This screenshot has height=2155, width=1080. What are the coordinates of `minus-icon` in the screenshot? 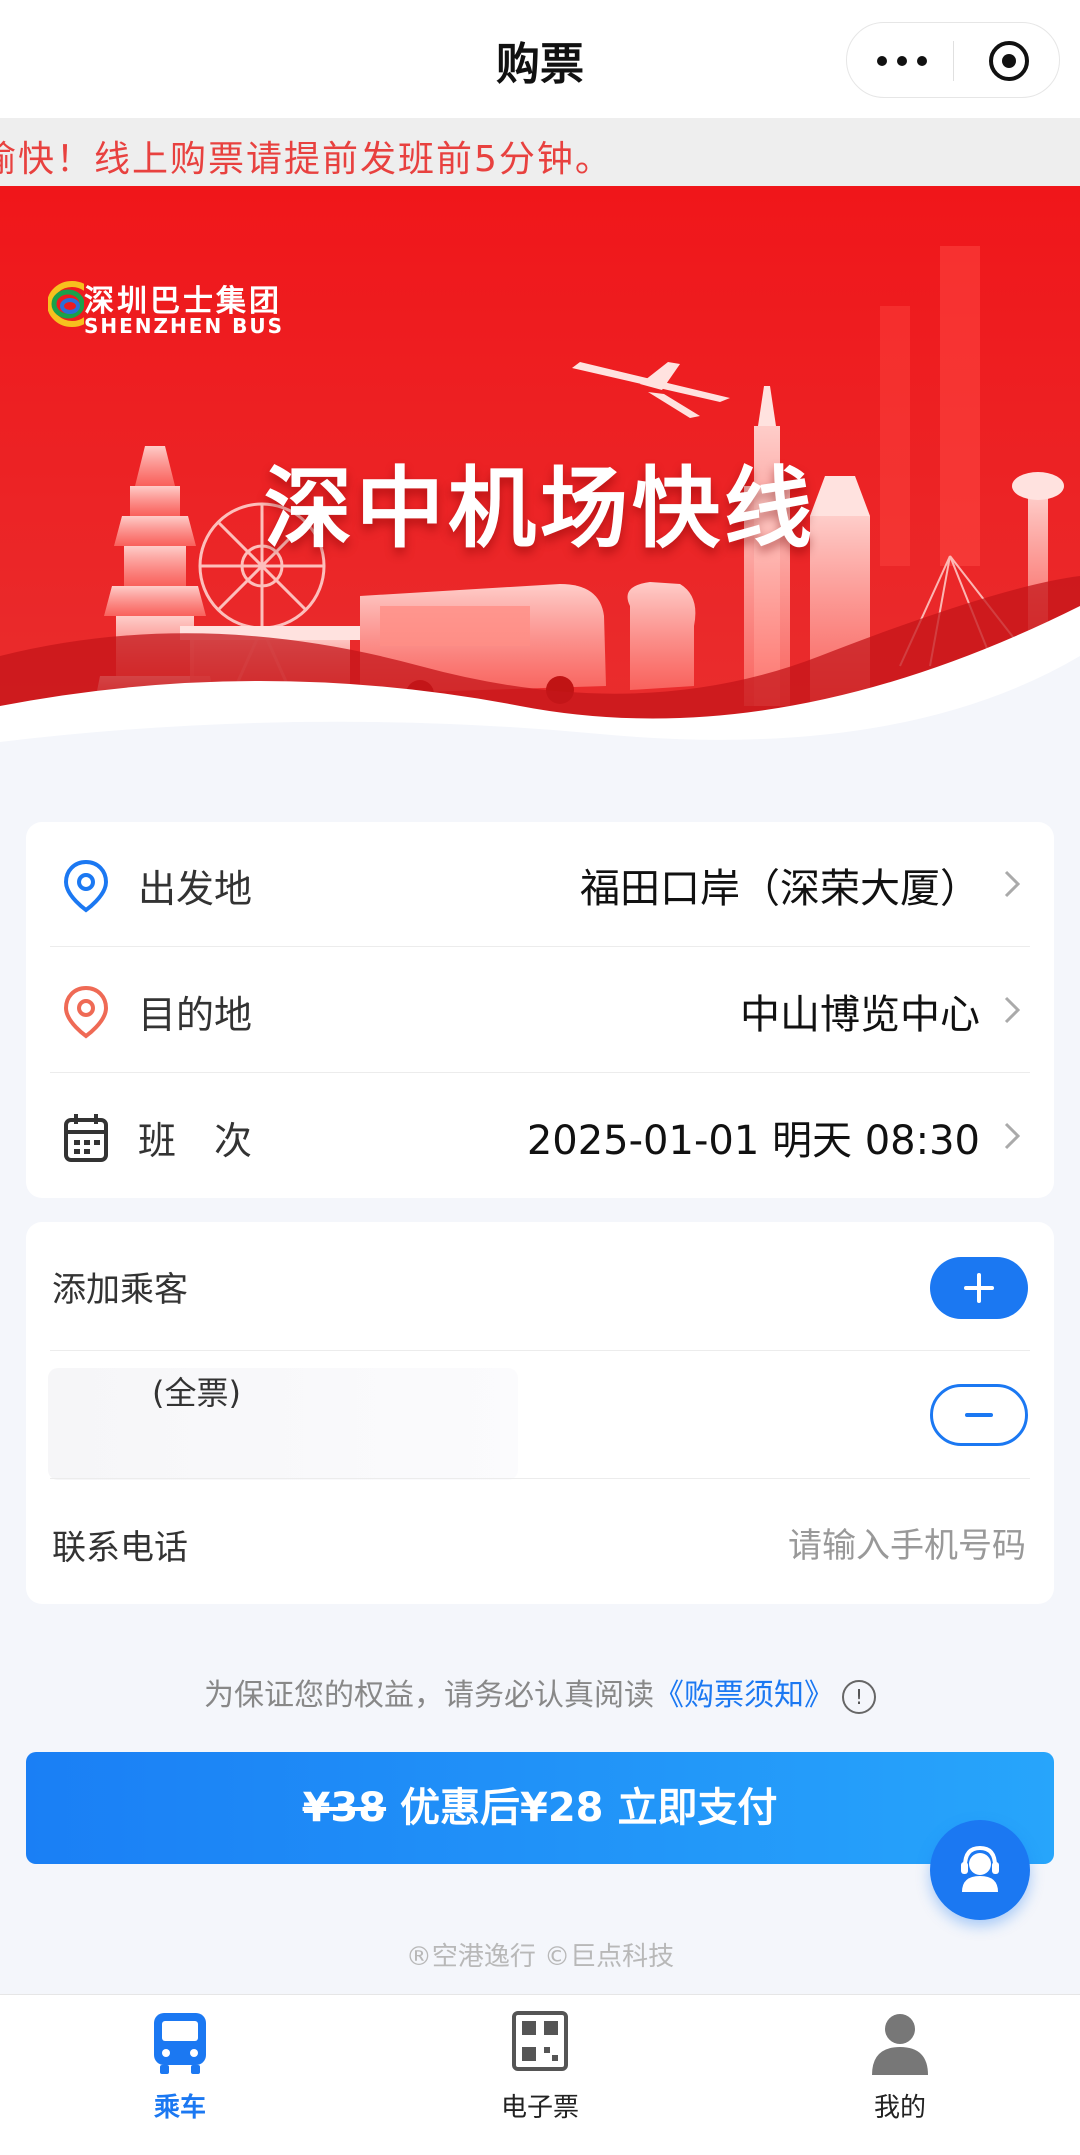 It's located at (979, 1415).